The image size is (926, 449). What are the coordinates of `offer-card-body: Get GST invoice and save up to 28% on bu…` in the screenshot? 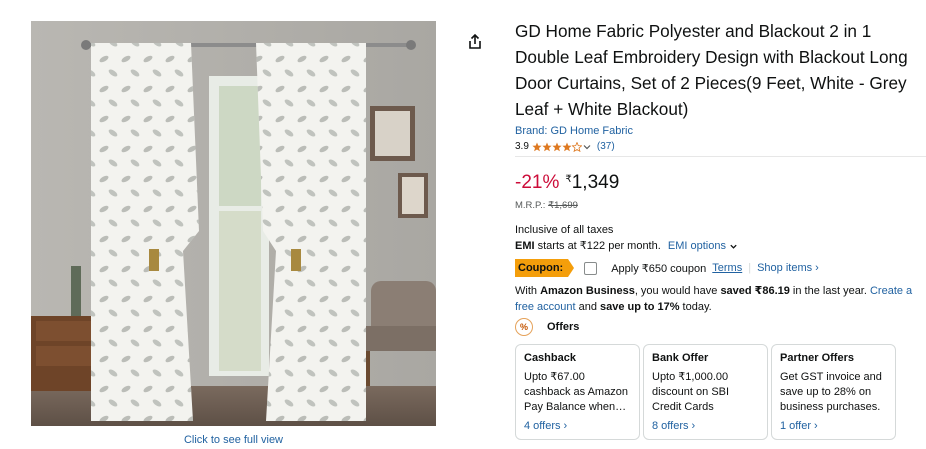 It's located at (831, 392).